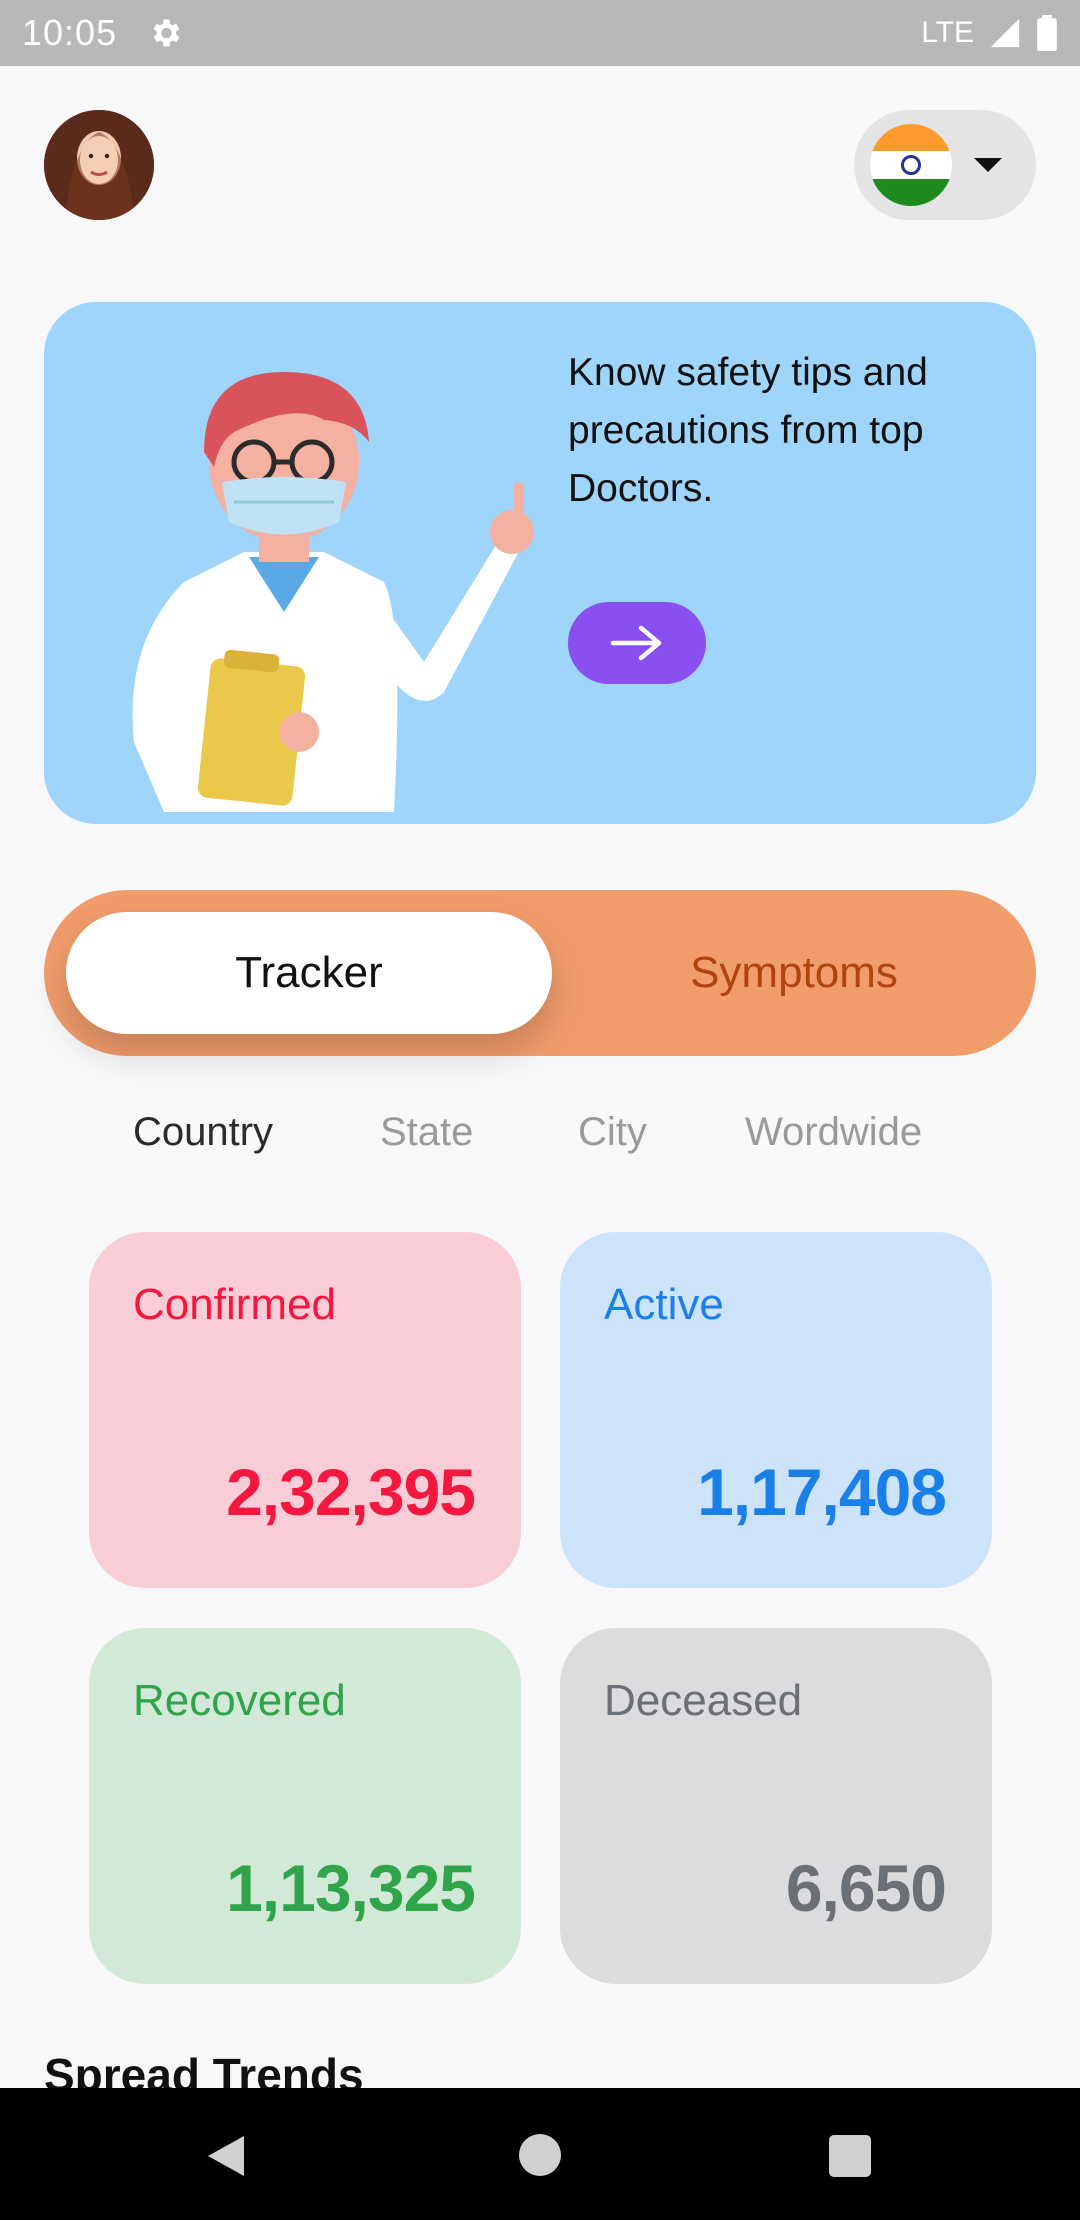 Image resolution: width=1080 pixels, height=2220 pixels. I want to click on tracker-symptoms-toggle: Tracker Symptoms, so click(540, 973).